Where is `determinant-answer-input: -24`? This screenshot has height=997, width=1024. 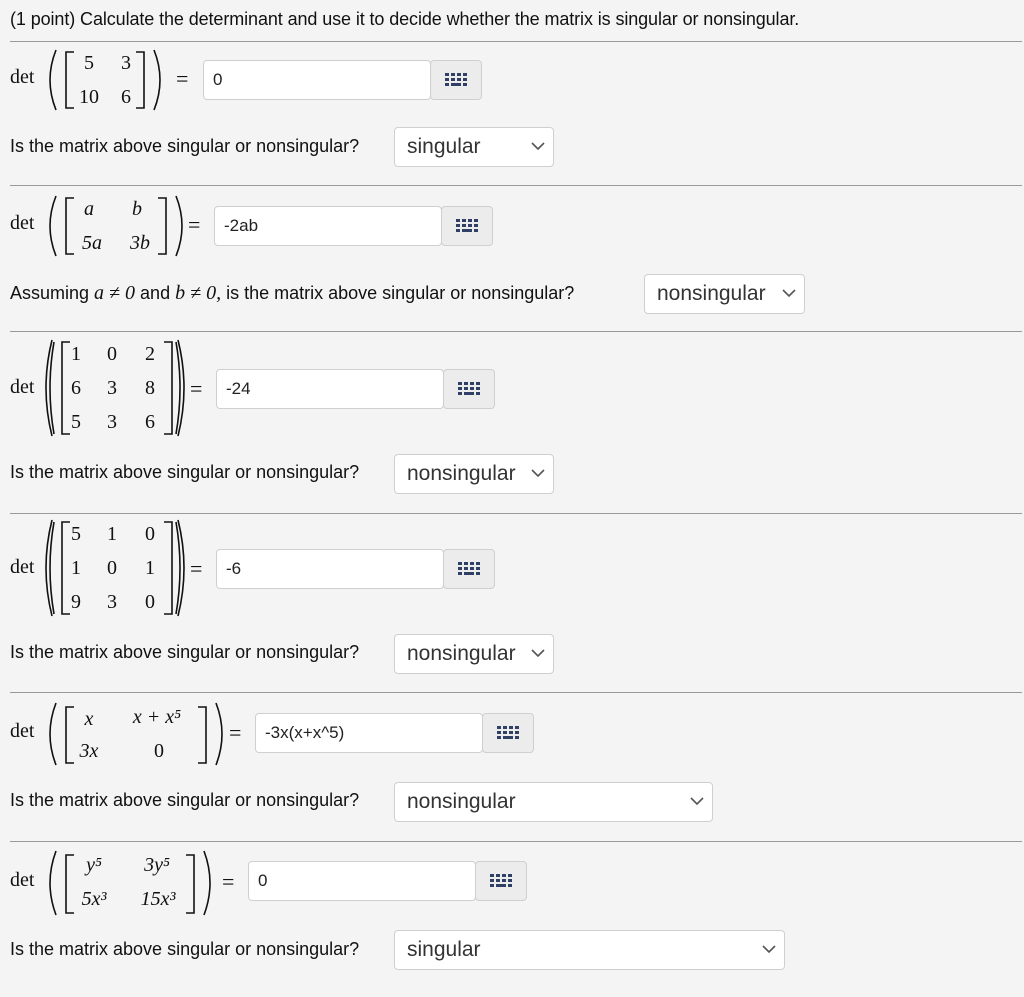 determinant-answer-input: -24 is located at coordinates (330, 389).